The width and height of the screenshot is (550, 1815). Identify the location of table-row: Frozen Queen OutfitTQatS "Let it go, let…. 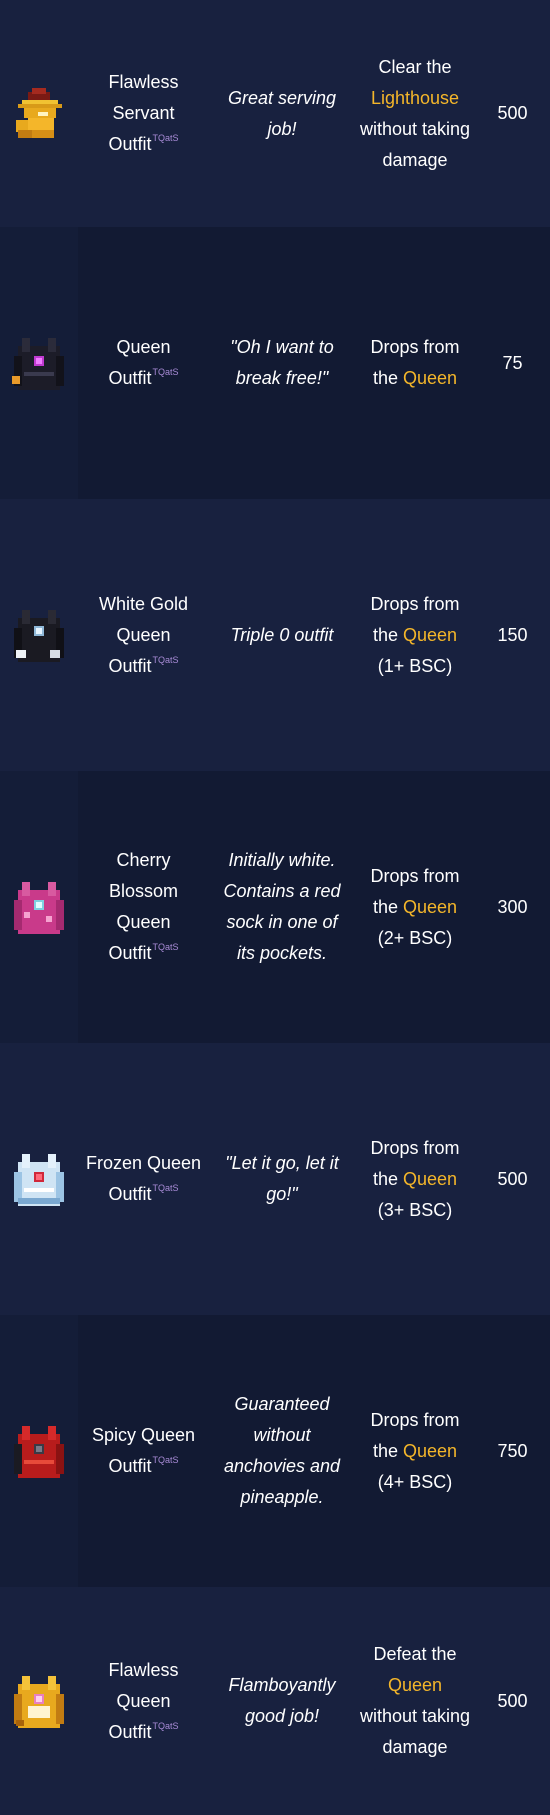
(275, 1179).